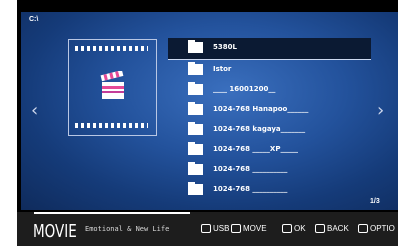 The height and width of the screenshot is (246, 398). I want to click on usb-hint-label: USB, so click(221, 228).